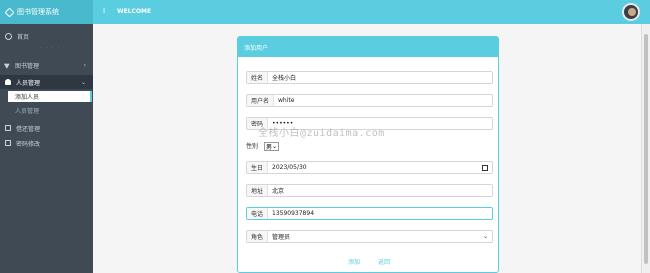 The width and height of the screenshot is (650, 273). Describe the element at coordinates (84, 65) in the screenshot. I see `chevron-left-icon: ‹` at that location.